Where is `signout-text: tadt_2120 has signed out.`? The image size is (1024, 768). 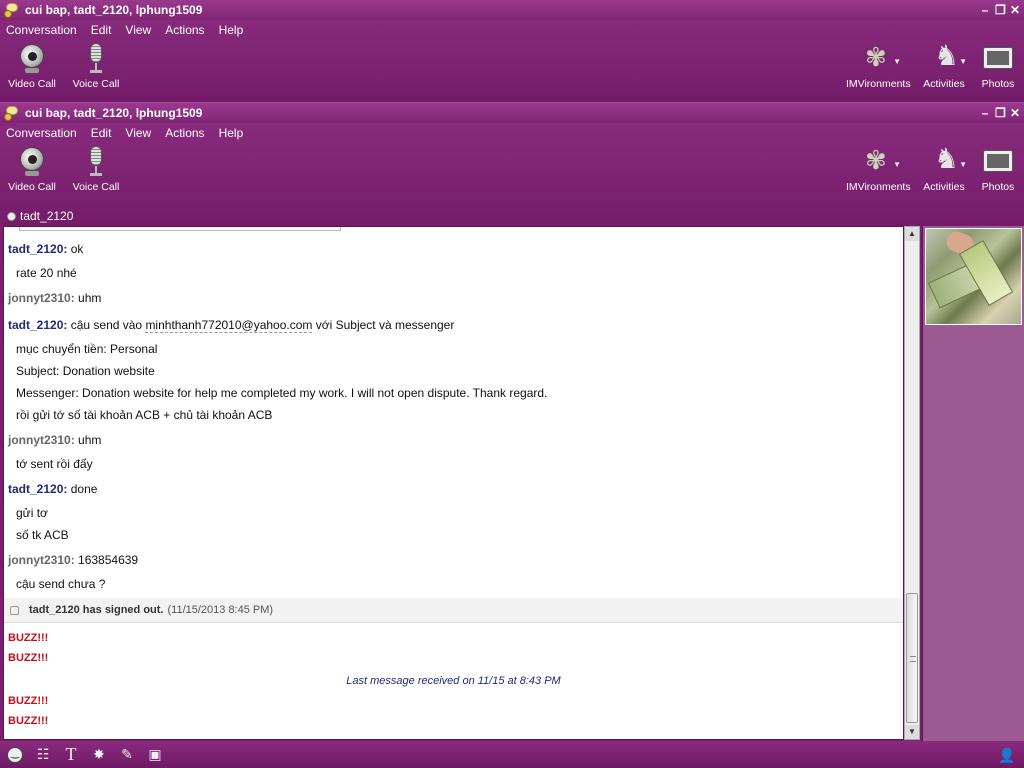 signout-text: tadt_2120 has signed out. is located at coordinates (96, 610).